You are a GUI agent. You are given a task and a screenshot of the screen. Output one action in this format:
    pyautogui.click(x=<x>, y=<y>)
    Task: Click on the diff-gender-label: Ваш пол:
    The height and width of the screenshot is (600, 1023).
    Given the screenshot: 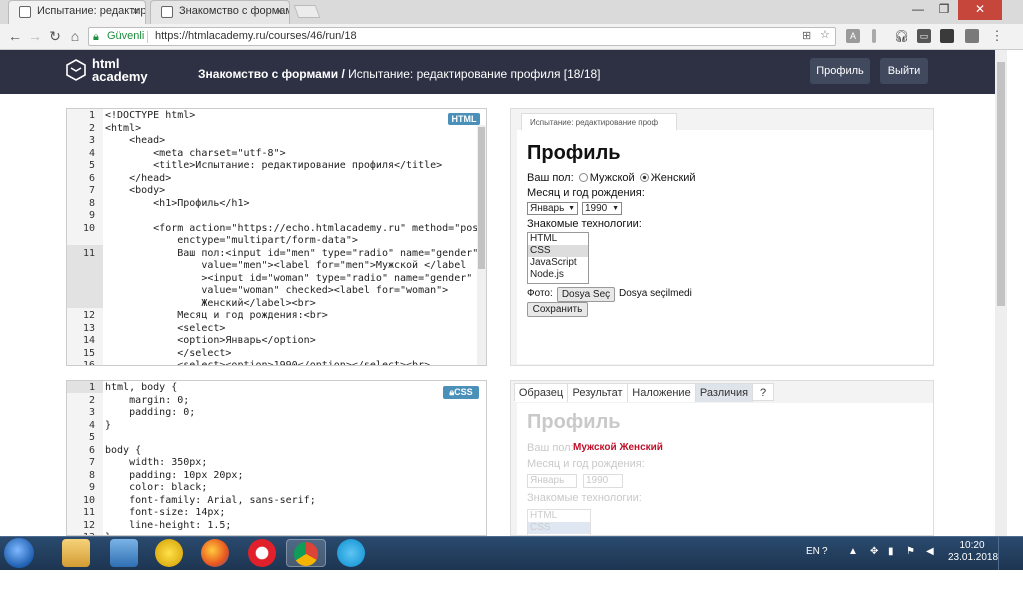 What is the action you would take?
    pyautogui.click(x=550, y=448)
    